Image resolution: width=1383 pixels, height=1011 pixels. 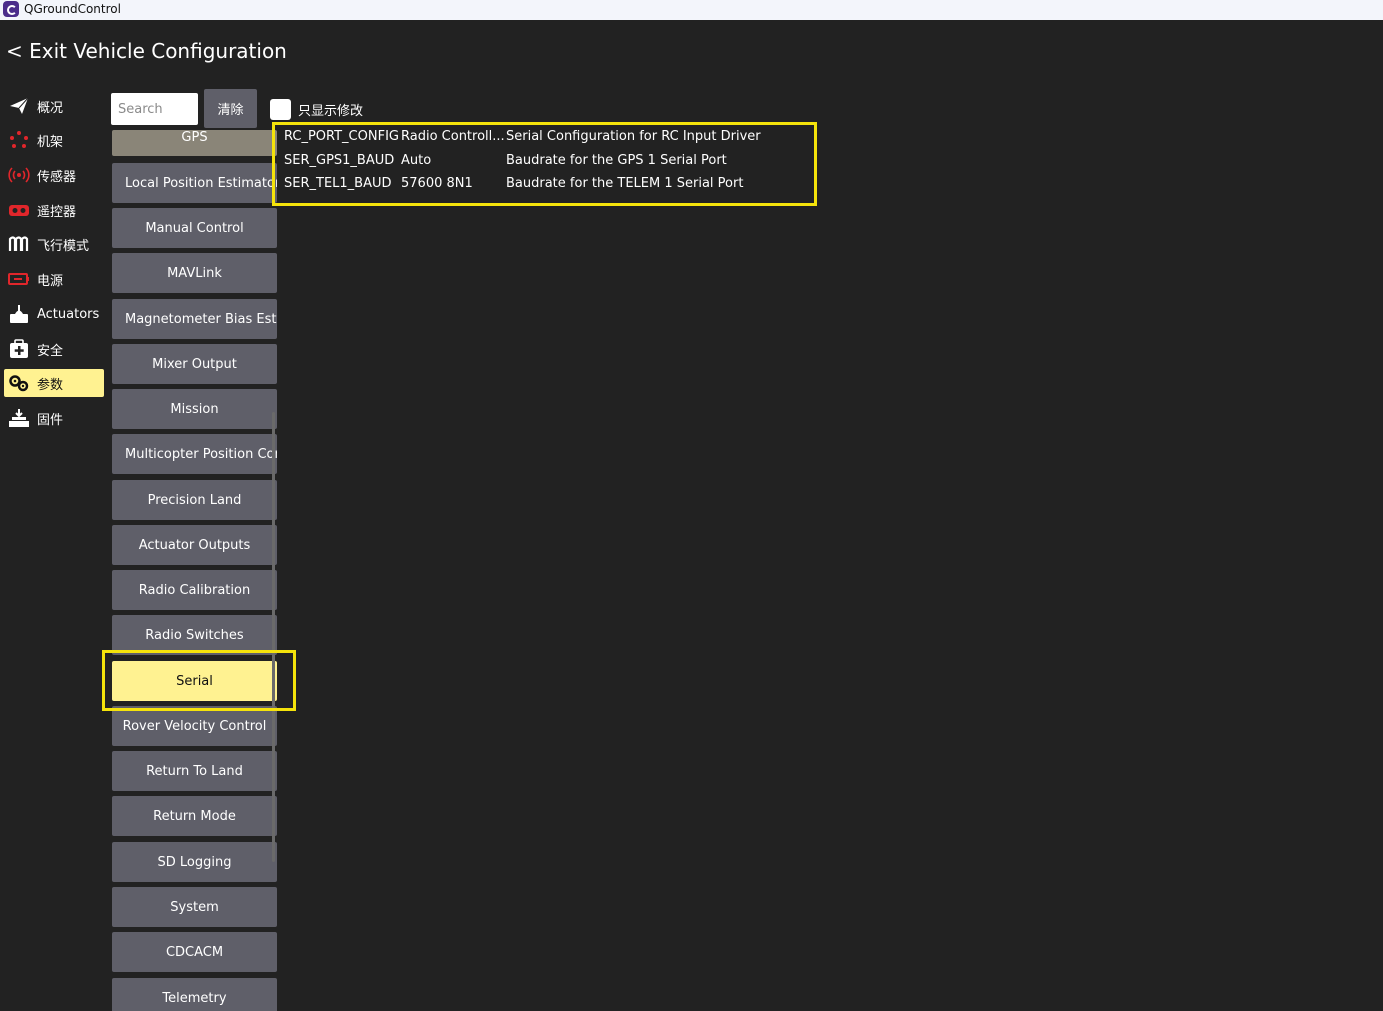 I want to click on group-button: Actuator Outputs, so click(x=194, y=545).